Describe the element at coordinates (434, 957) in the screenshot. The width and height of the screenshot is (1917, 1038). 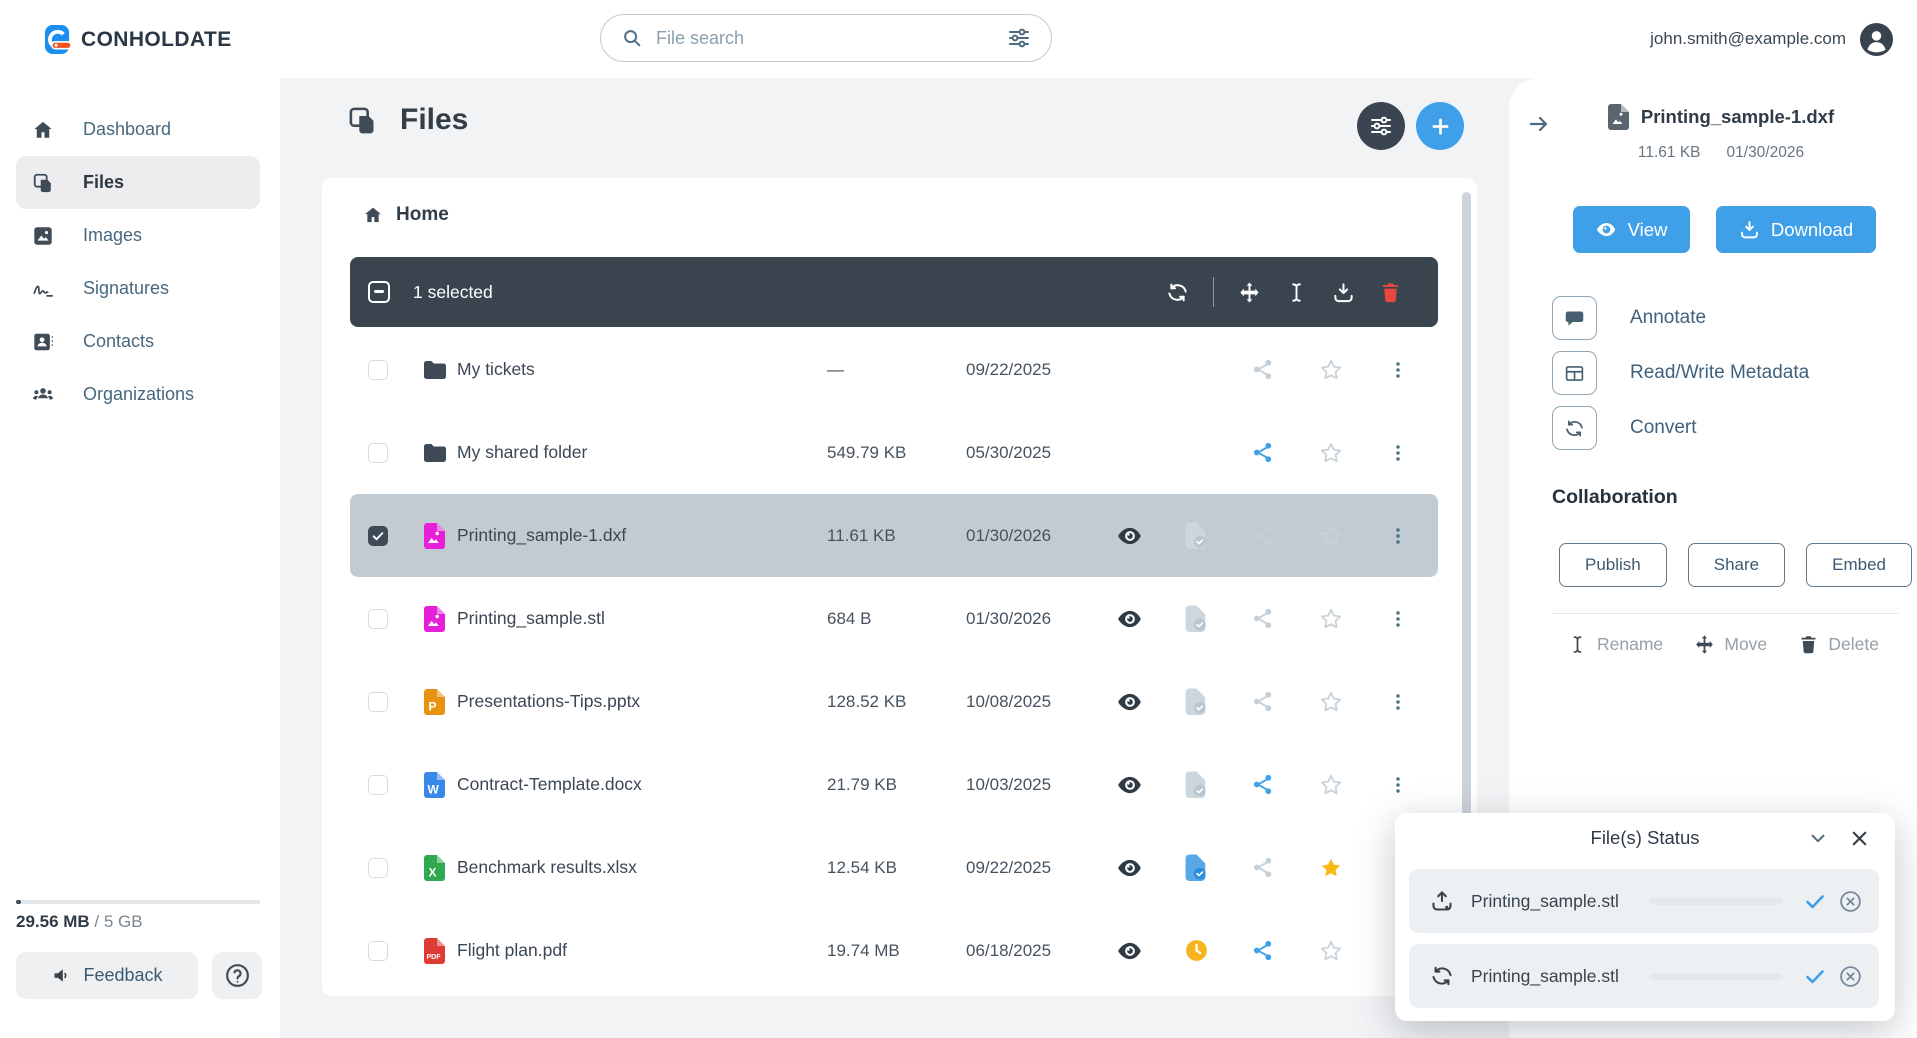
I see `svg-text: PDF` at that location.